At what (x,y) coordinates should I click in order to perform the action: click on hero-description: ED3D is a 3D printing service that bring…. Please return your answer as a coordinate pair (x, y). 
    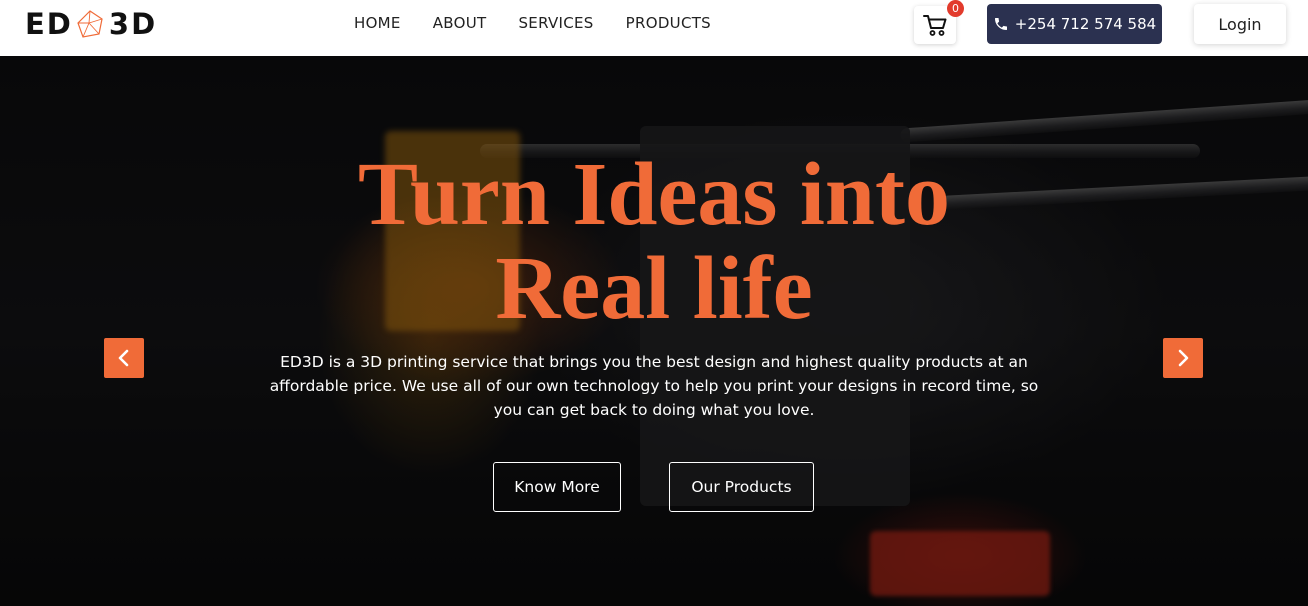
    Looking at the image, I should click on (654, 386).